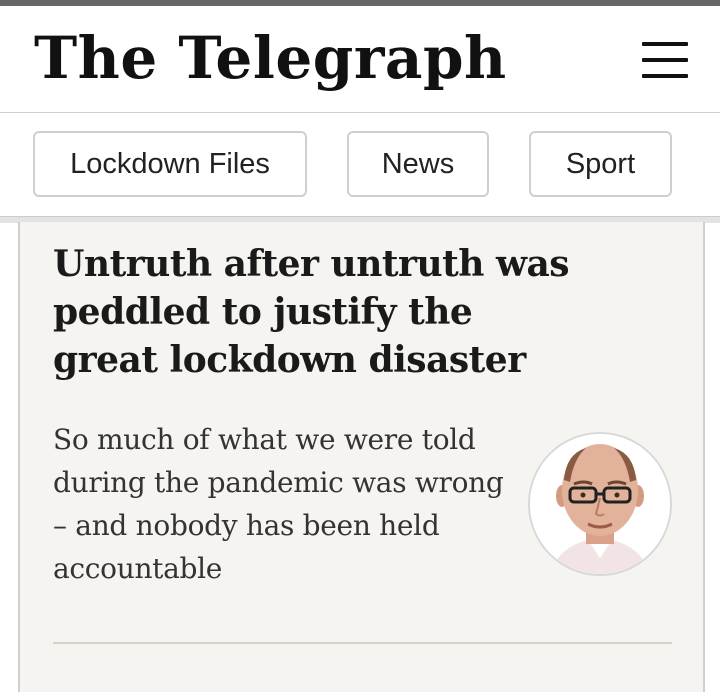  I want to click on nav-item-lockdown-files: Lockdown Files, so click(170, 164).